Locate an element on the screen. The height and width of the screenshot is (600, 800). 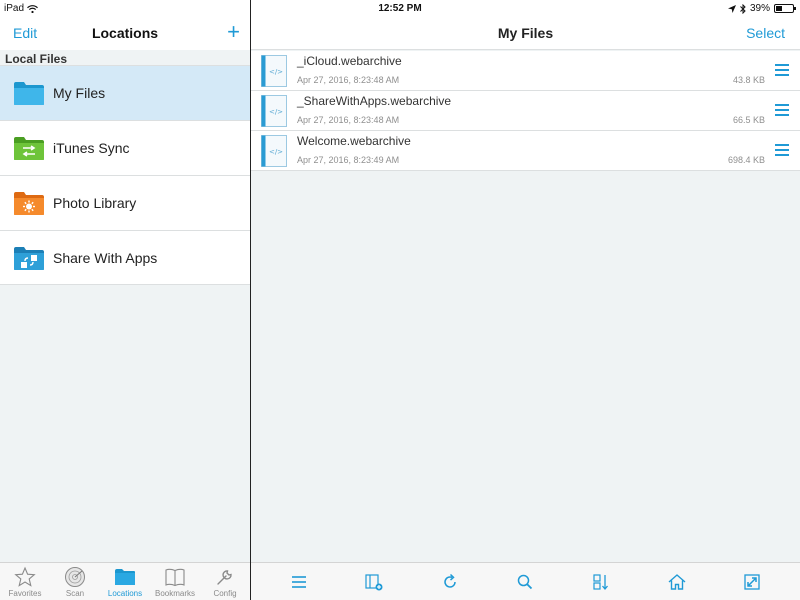
itunes-sync-folder-icon is located at coordinates (29, 148).